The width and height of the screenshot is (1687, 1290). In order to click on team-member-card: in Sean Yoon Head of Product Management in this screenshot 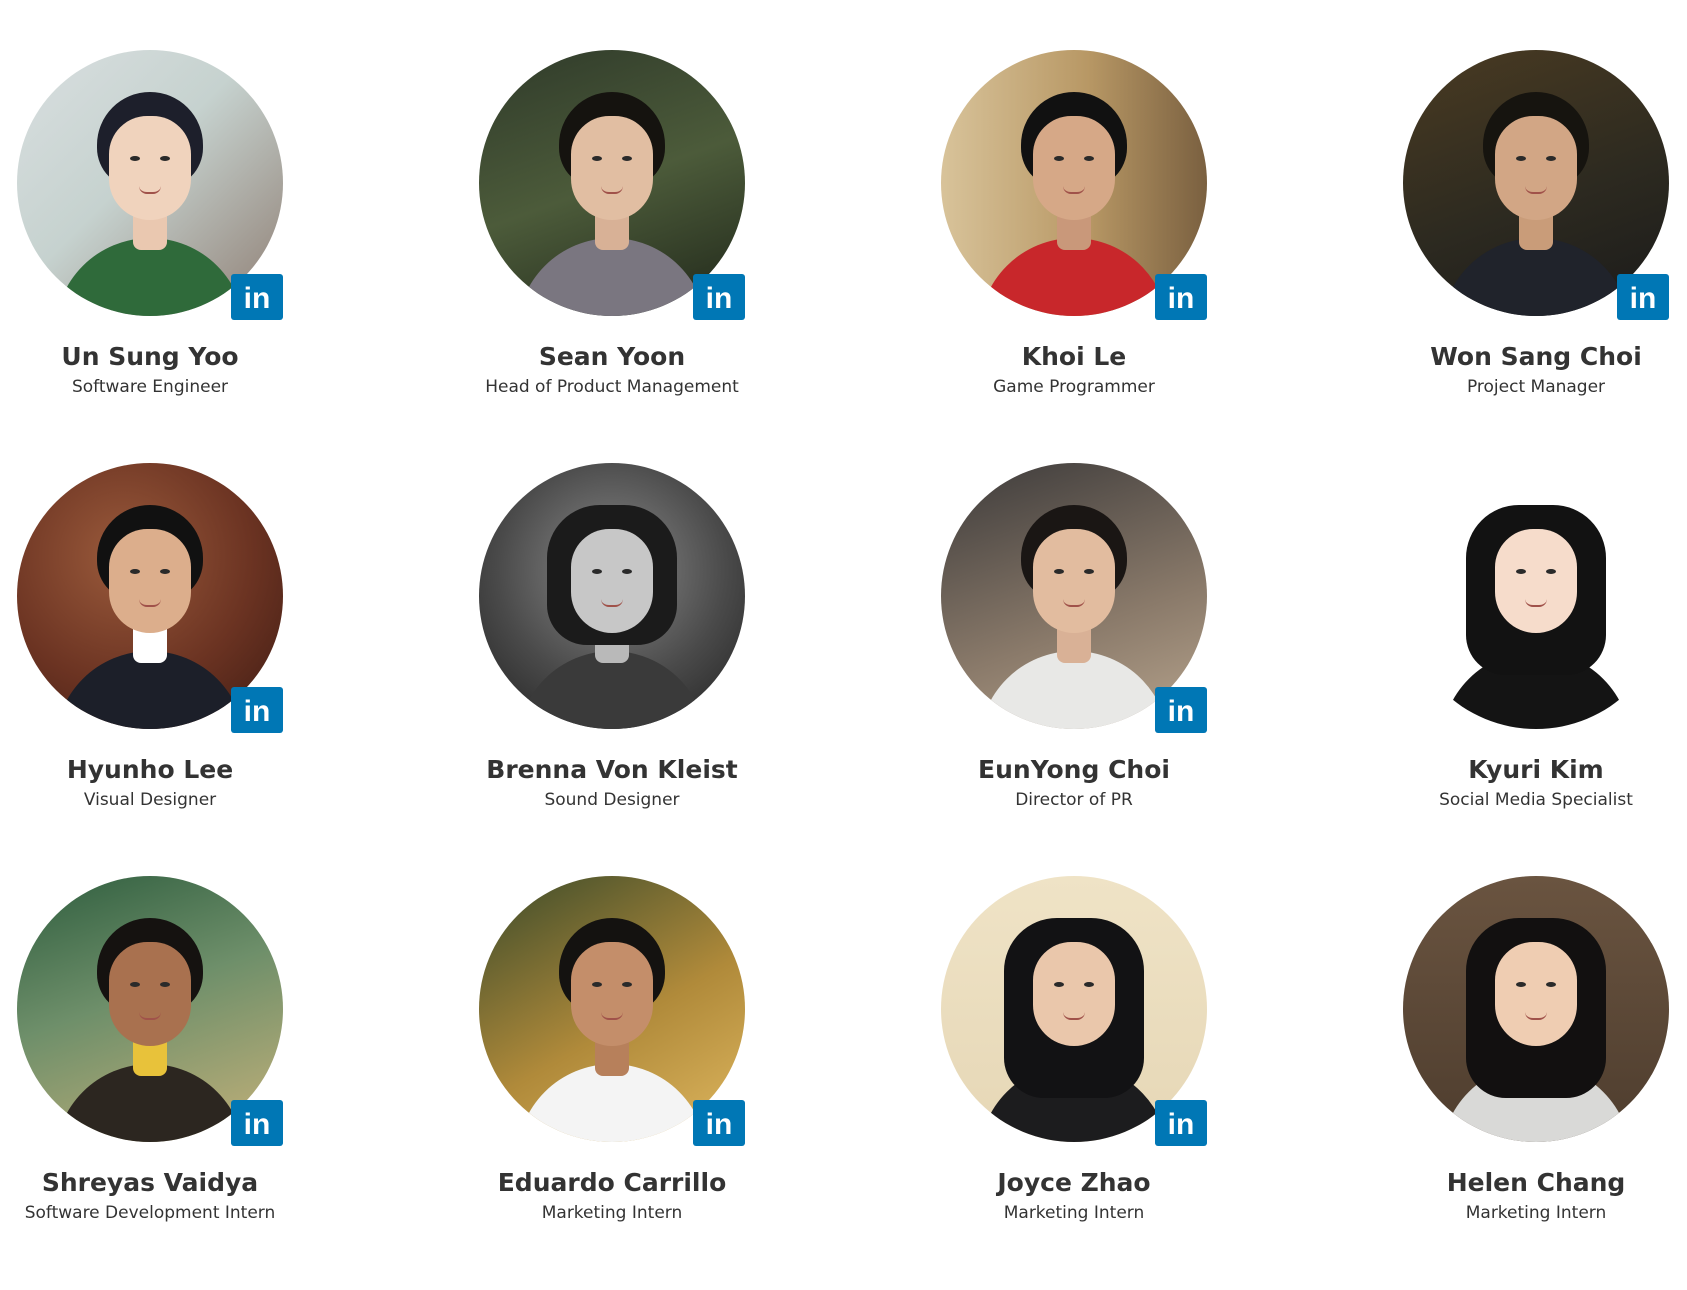, I will do `click(612, 224)`.